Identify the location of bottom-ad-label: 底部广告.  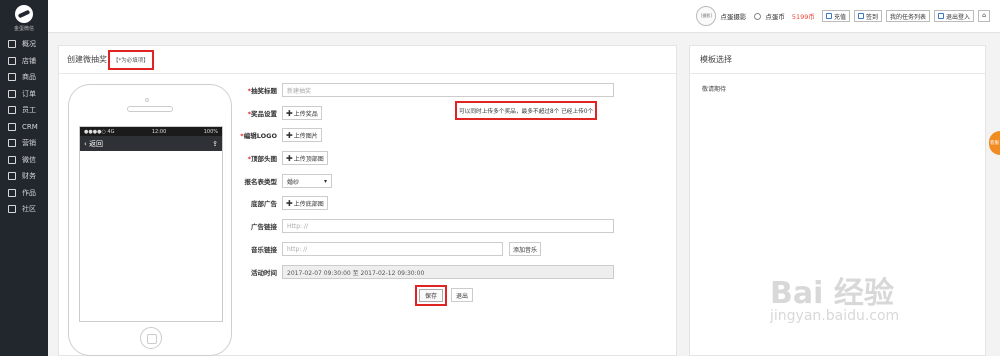
(264, 204).